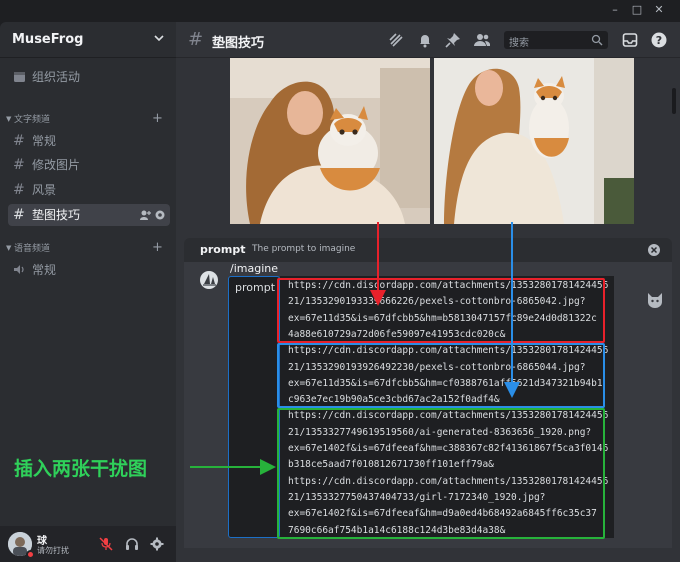  I want to click on server-header: MuseFrog, so click(88, 40).